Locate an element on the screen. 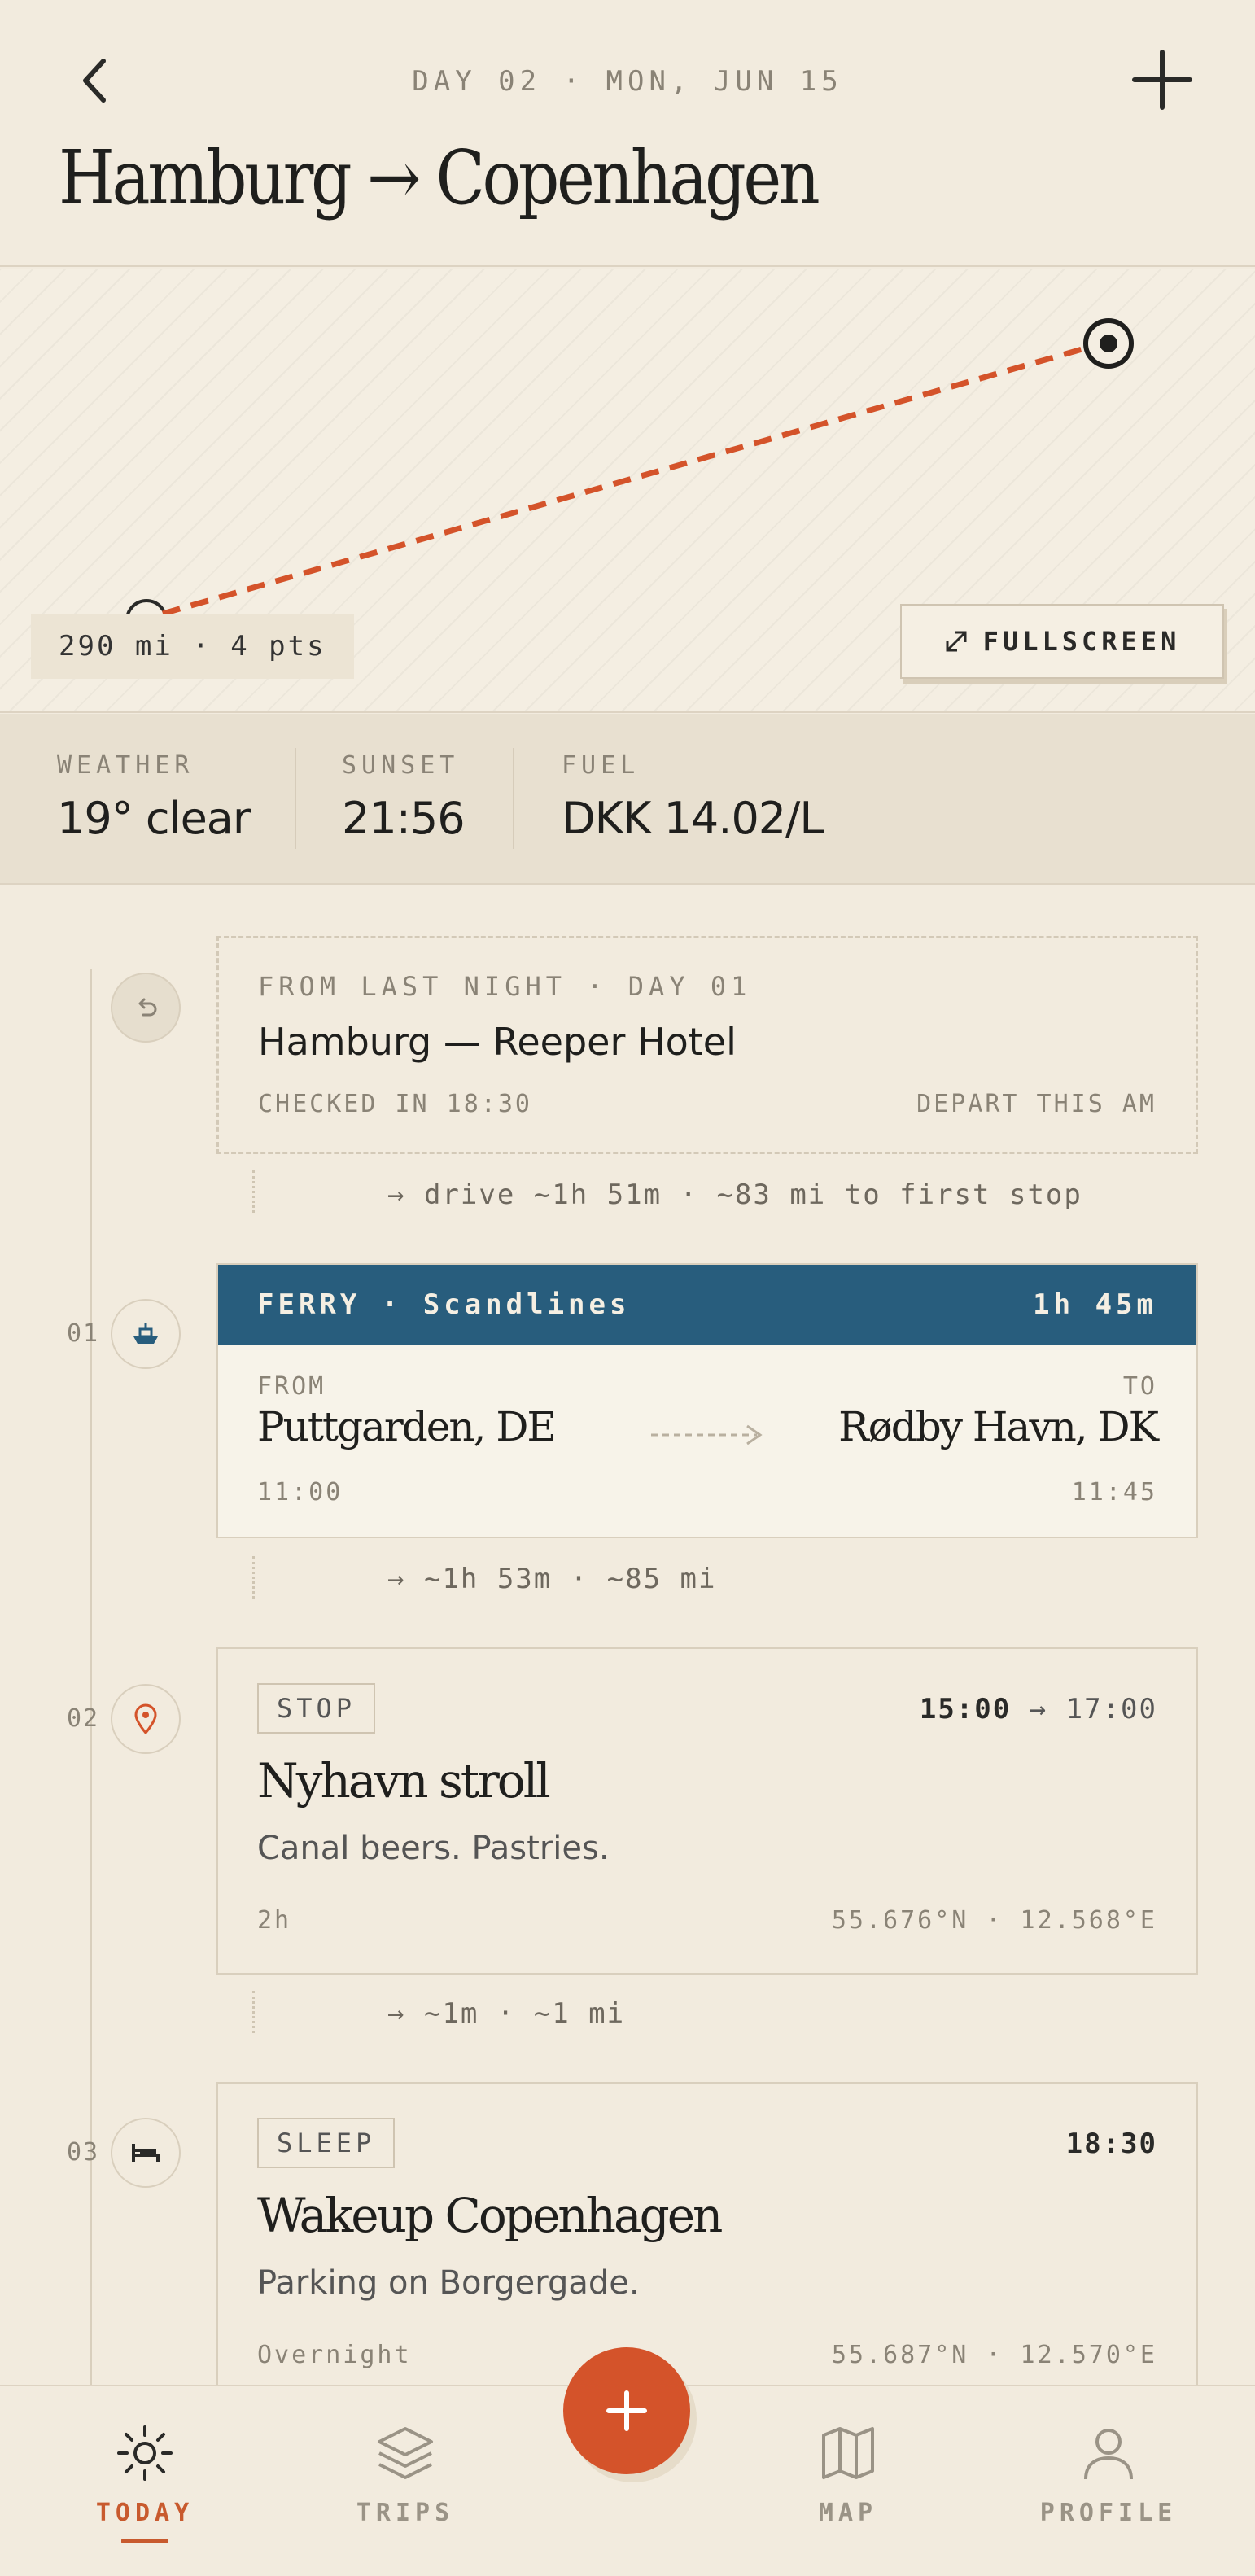 Image resolution: width=1255 pixels, height=2576 pixels. add-button is located at coordinates (1162, 80).